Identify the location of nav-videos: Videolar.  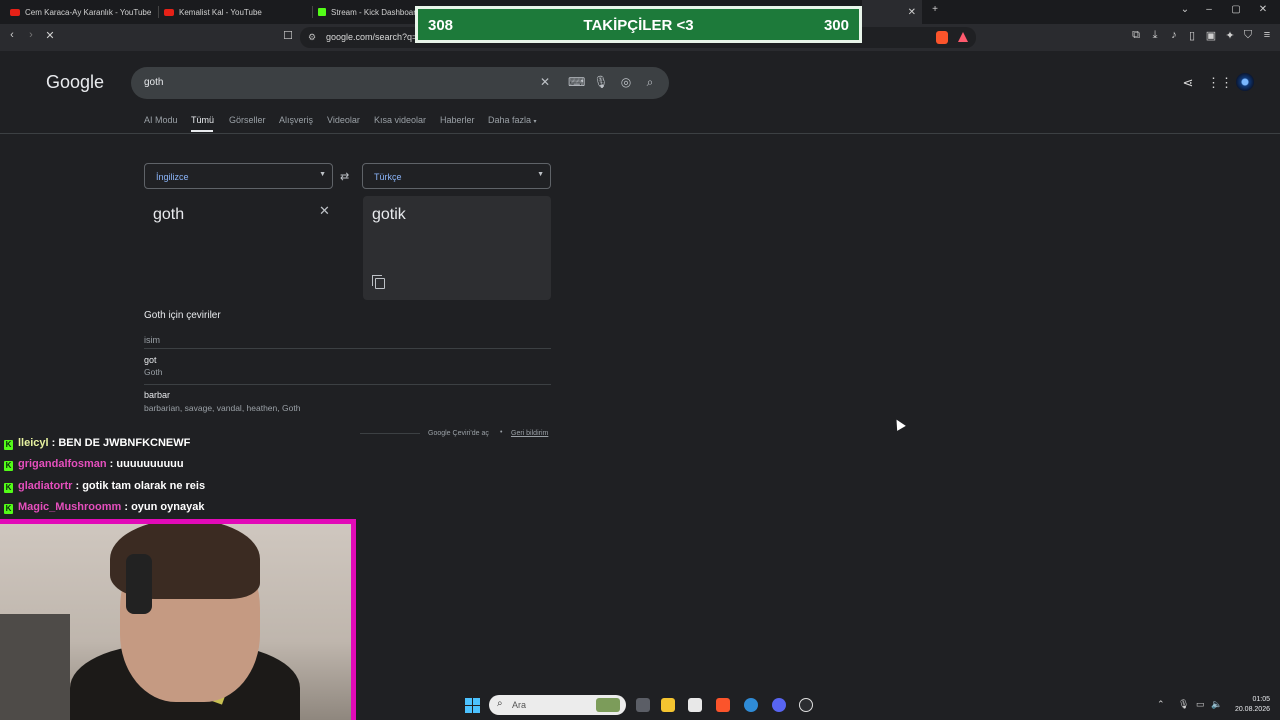
(343, 120).